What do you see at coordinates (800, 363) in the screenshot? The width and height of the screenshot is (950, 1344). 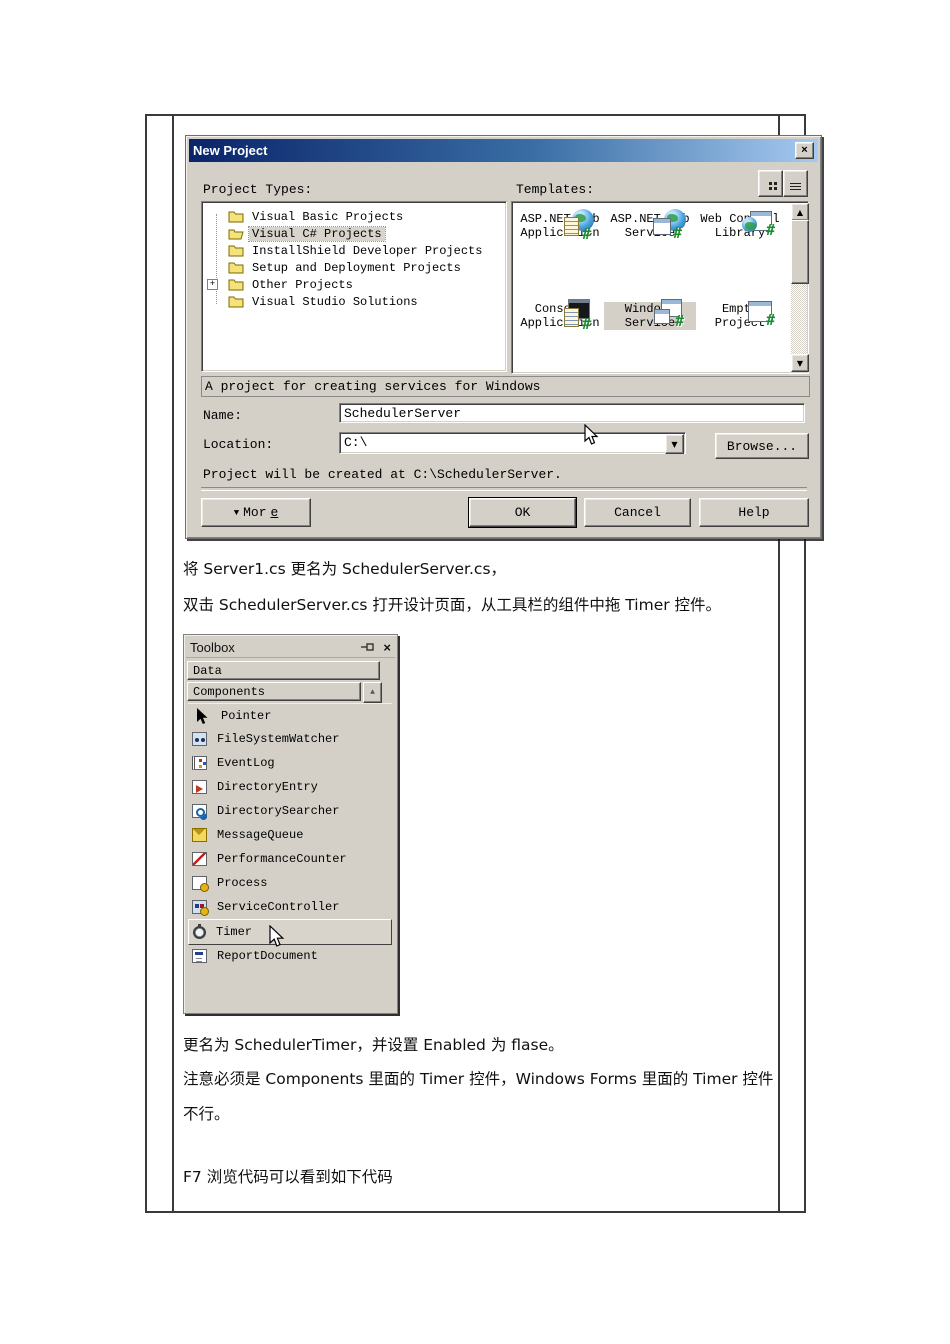 I see `scroll-down-icon: ▼` at bounding box center [800, 363].